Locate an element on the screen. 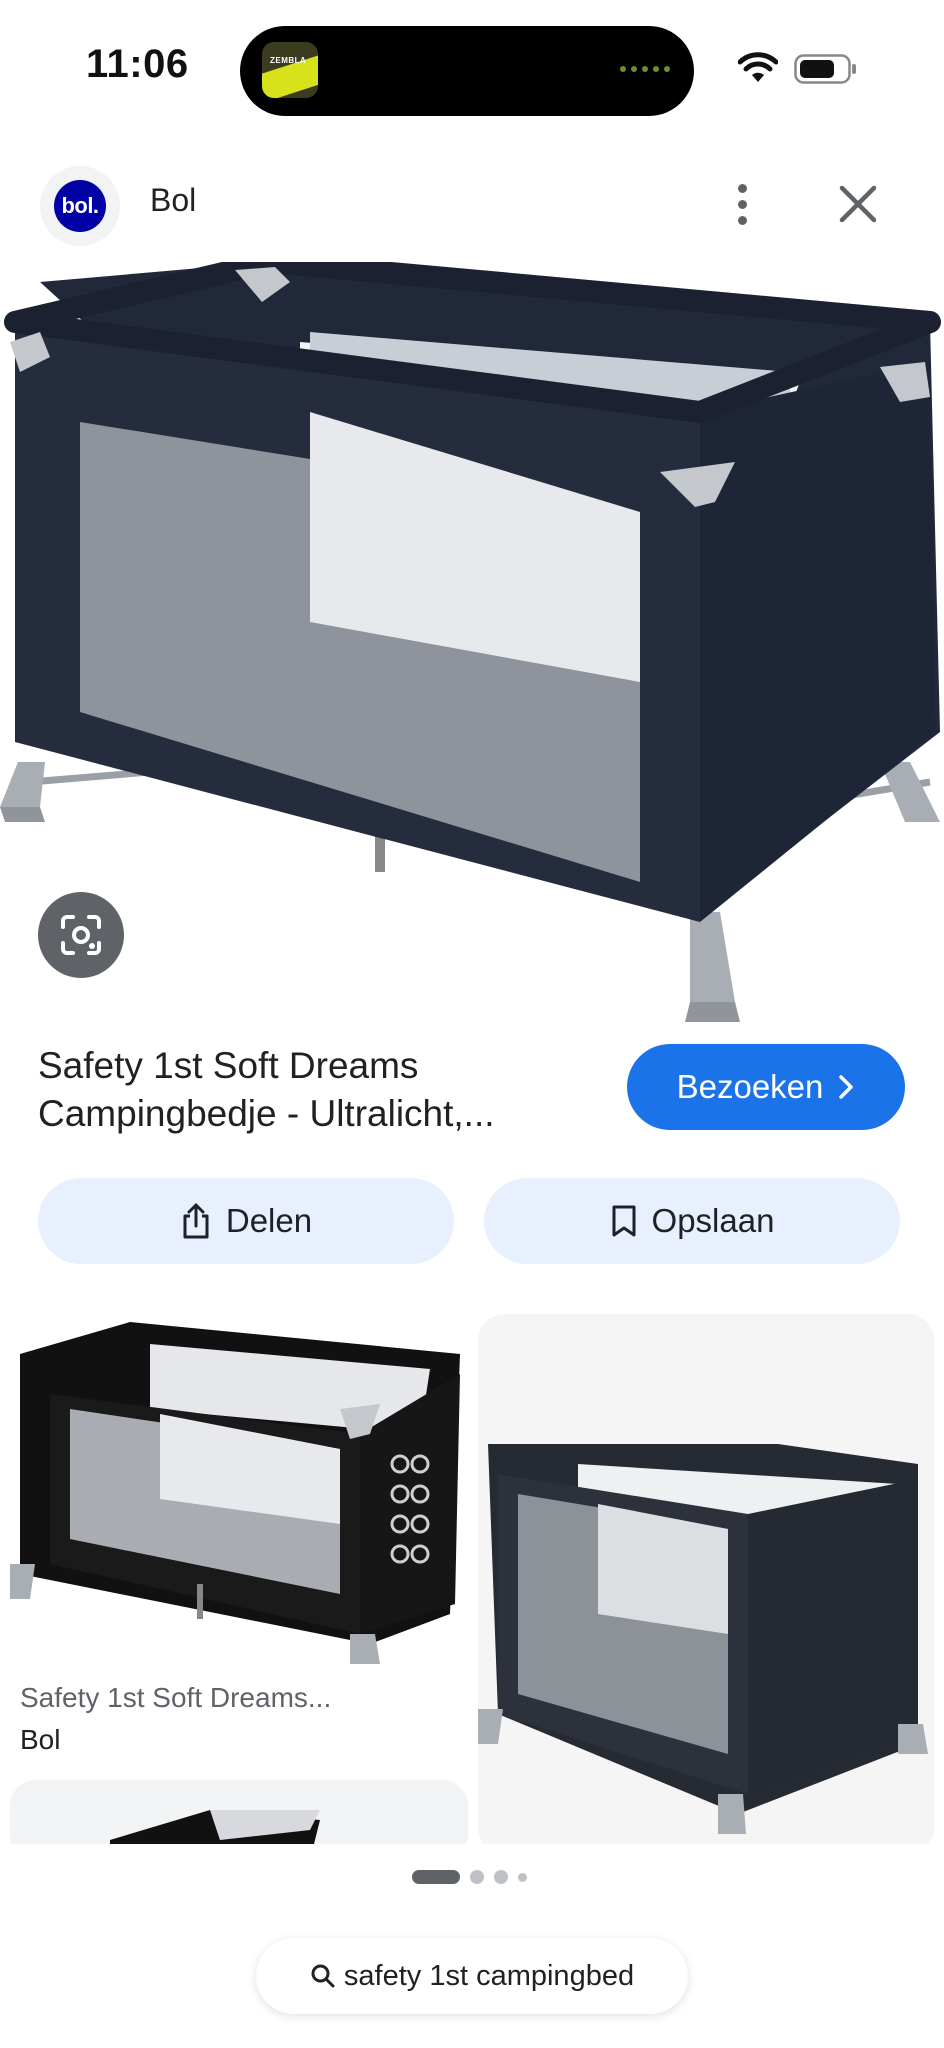 The height and width of the screenshot is (2048, 944). battery-icon is located at coordinates (825, 69).